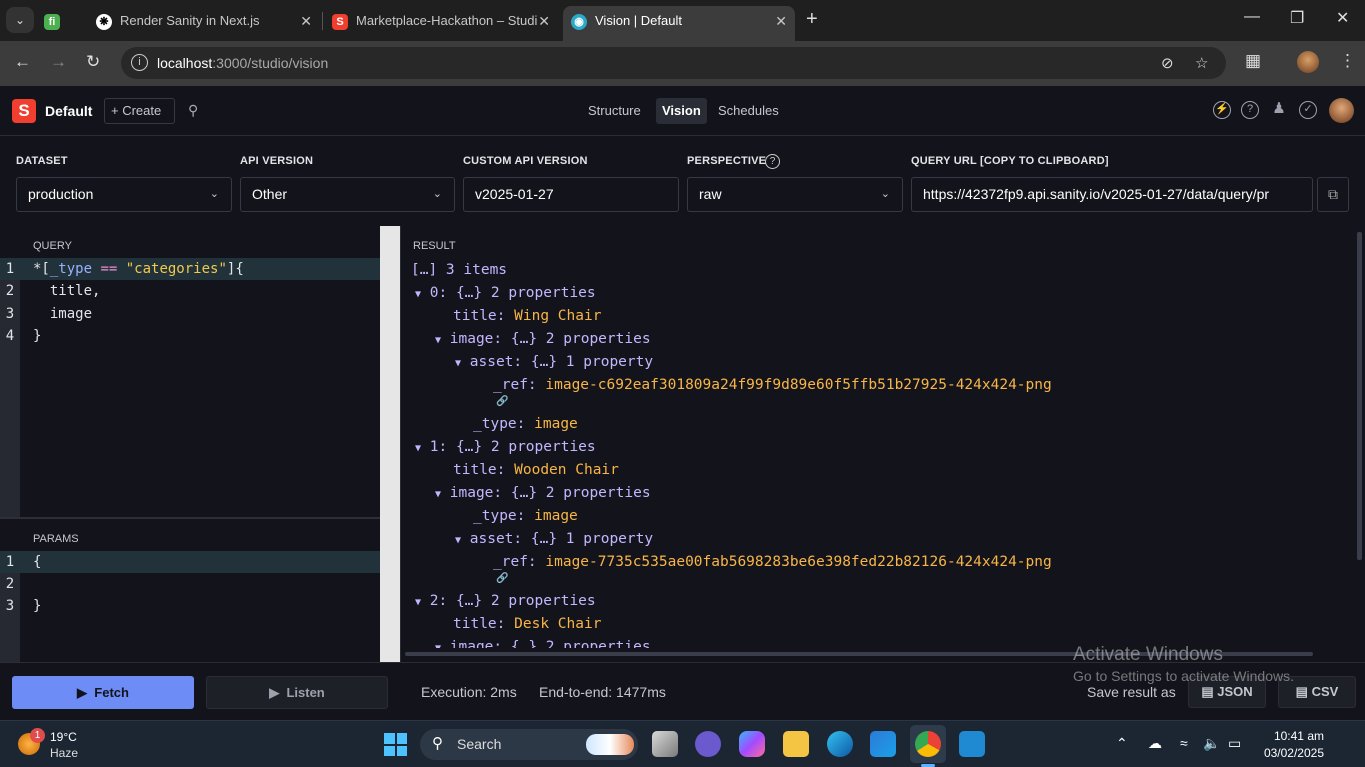  What do you see at coordinates (536, 470) in the screenshot?
I see `result-field: title: Wooden Chair` at bounding box center [536, 470].